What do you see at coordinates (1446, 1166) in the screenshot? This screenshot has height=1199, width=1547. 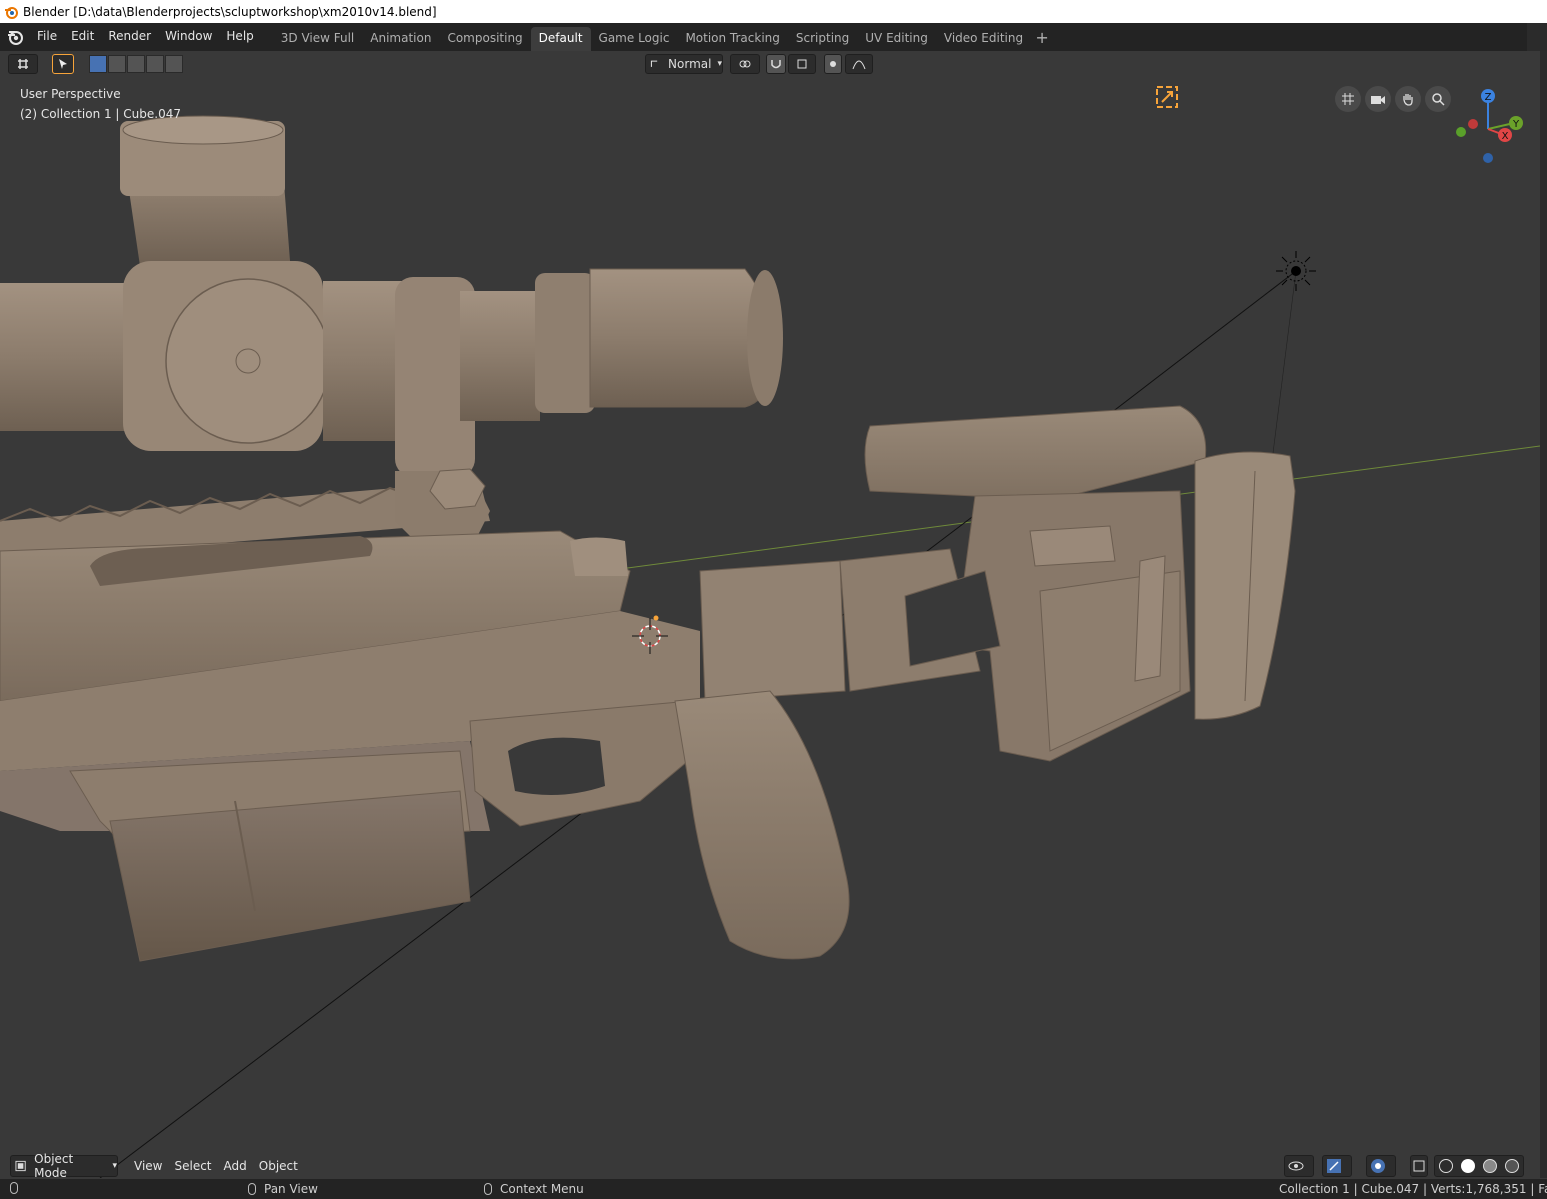 I see `wireframe-shading-icon` at bounding box center [1446, 1166].